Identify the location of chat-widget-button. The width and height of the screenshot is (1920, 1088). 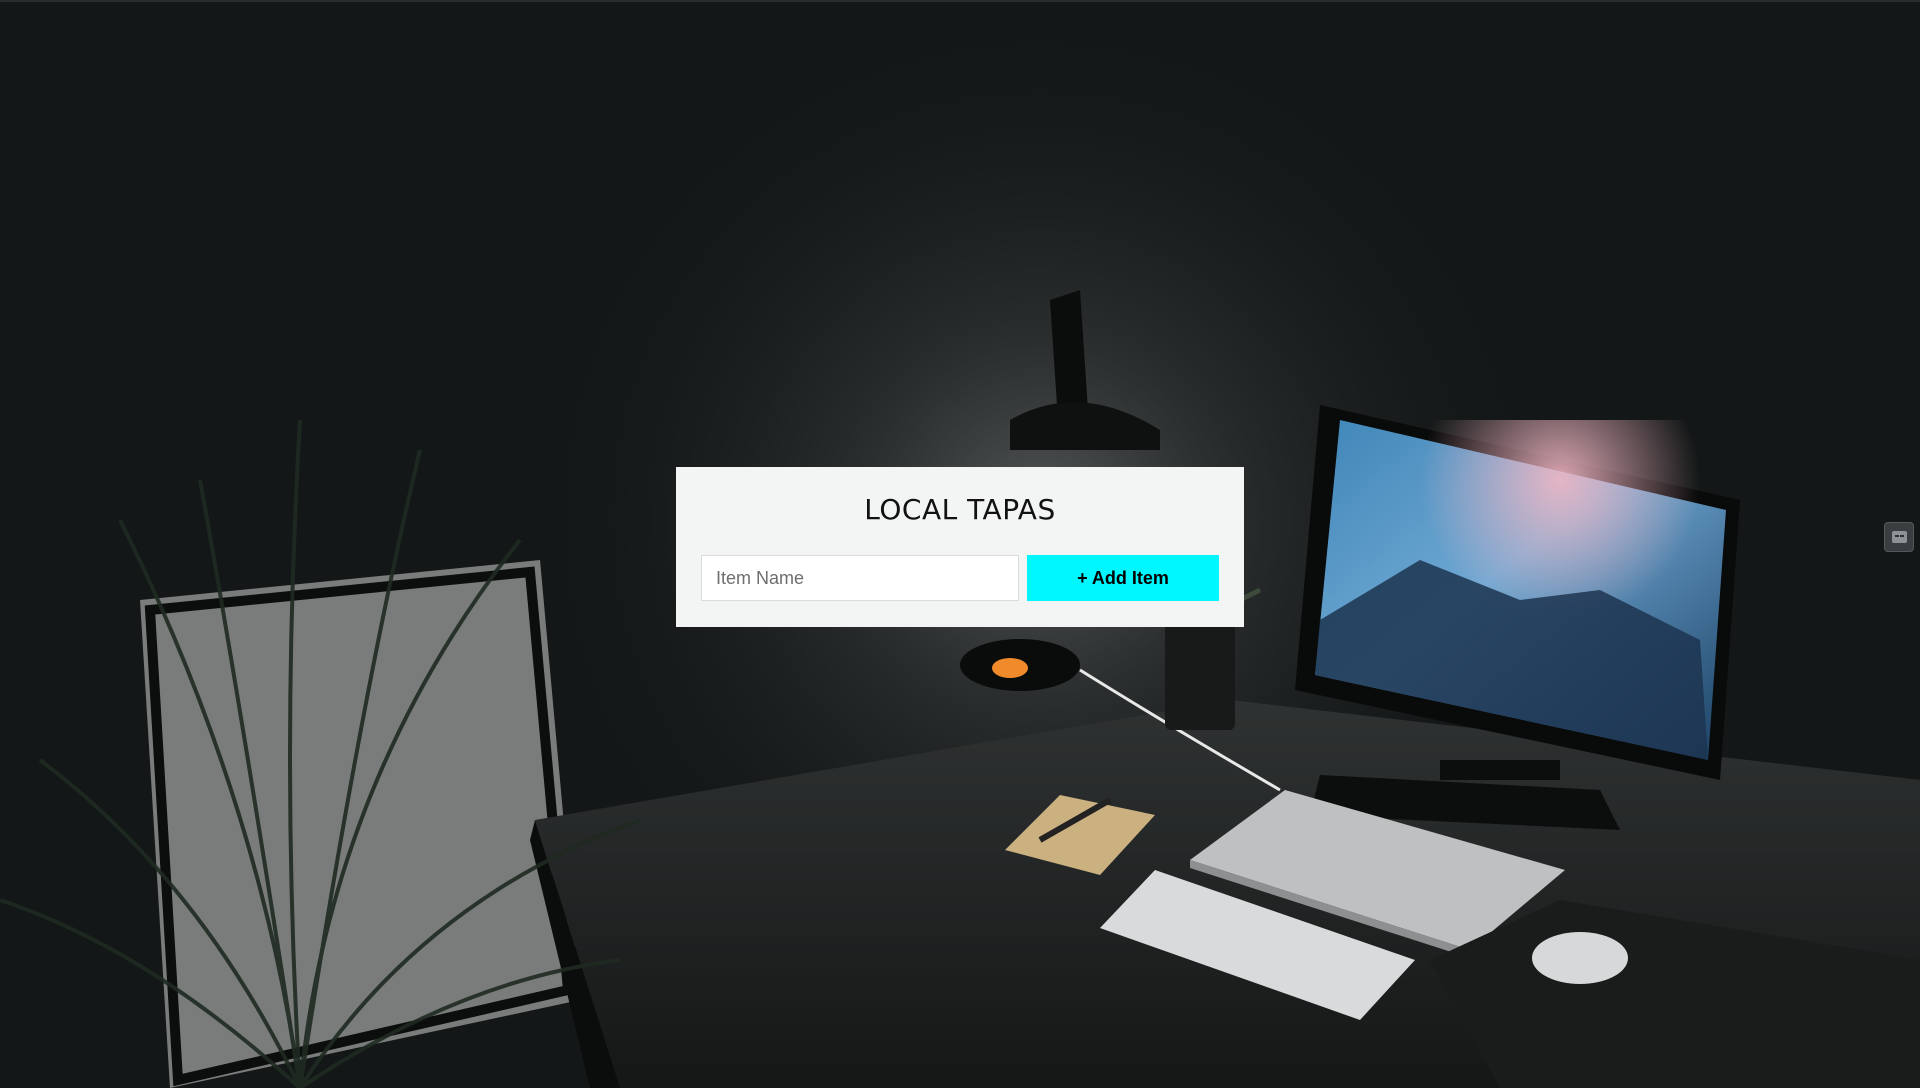
(1899, 537).